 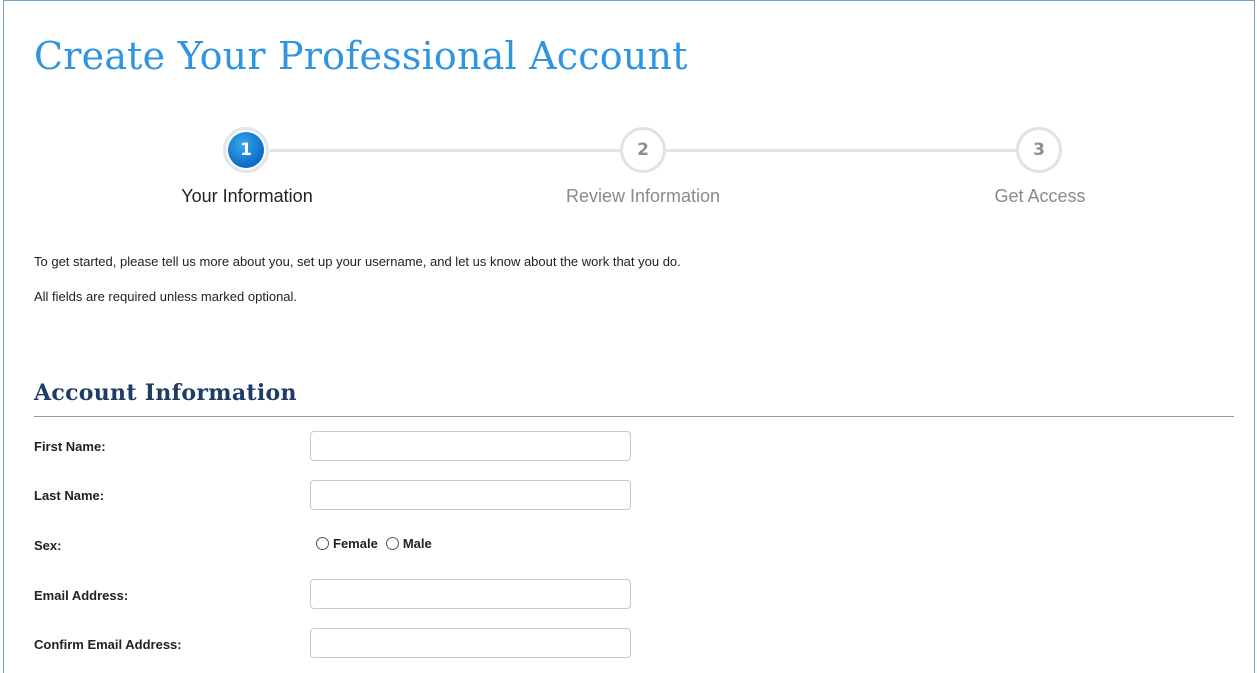 I want to click on male-label: Male, so click(x=417, y=543).